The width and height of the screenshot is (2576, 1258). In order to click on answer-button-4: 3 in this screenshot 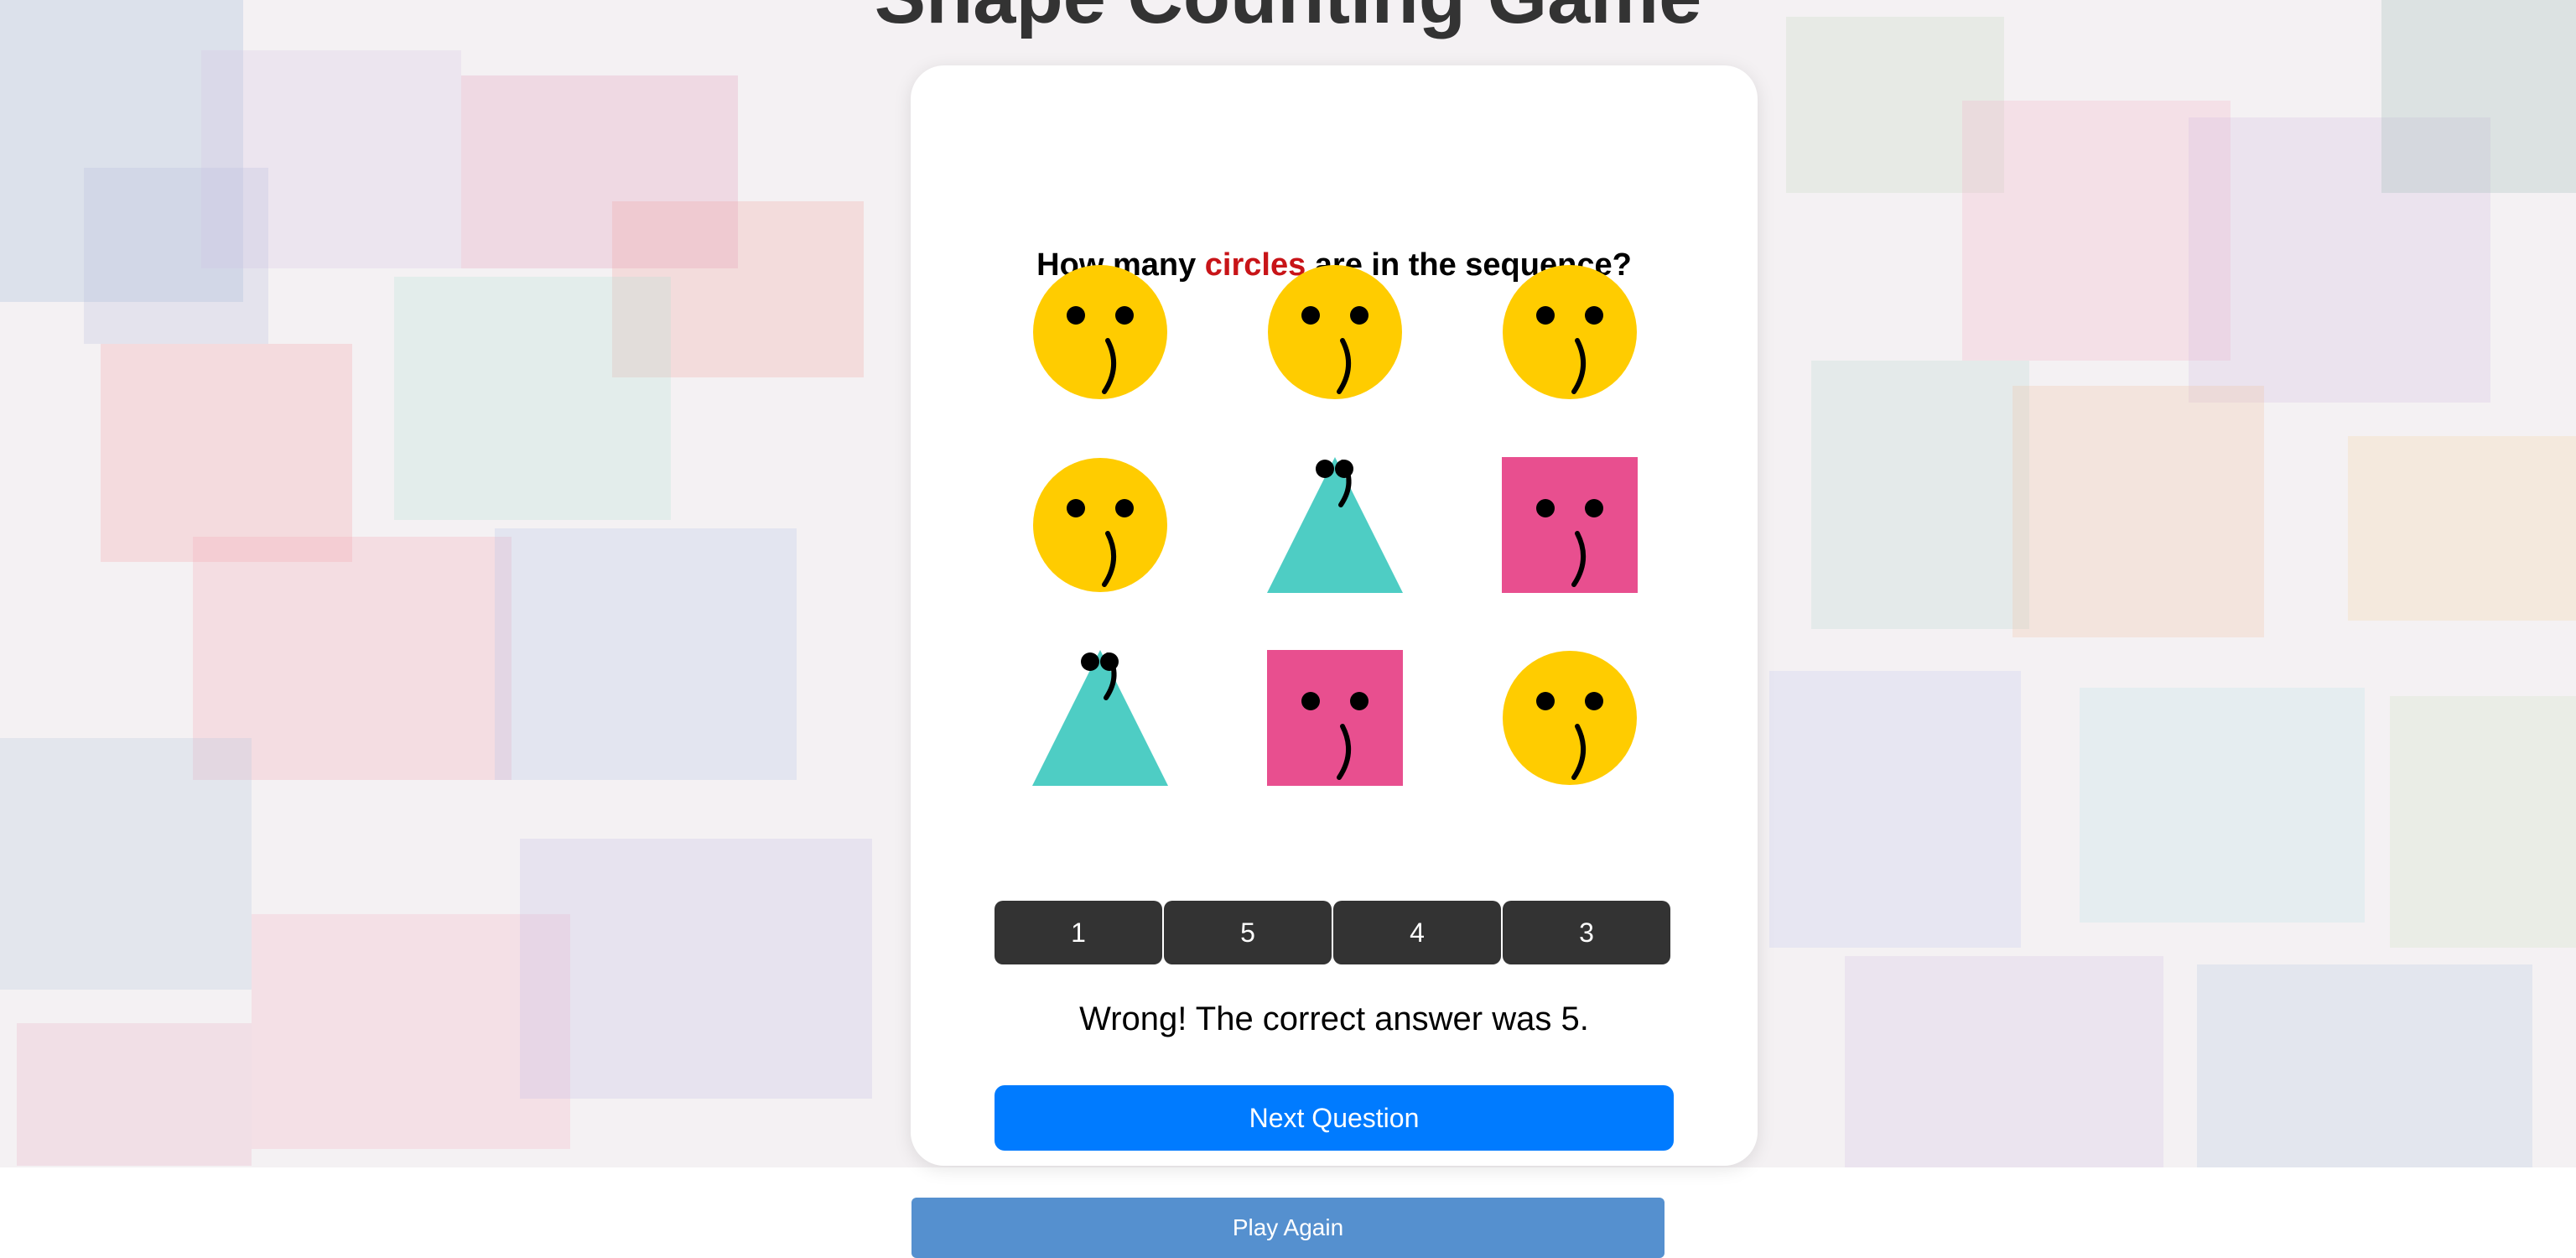, I will do `click(1586, 933)`.